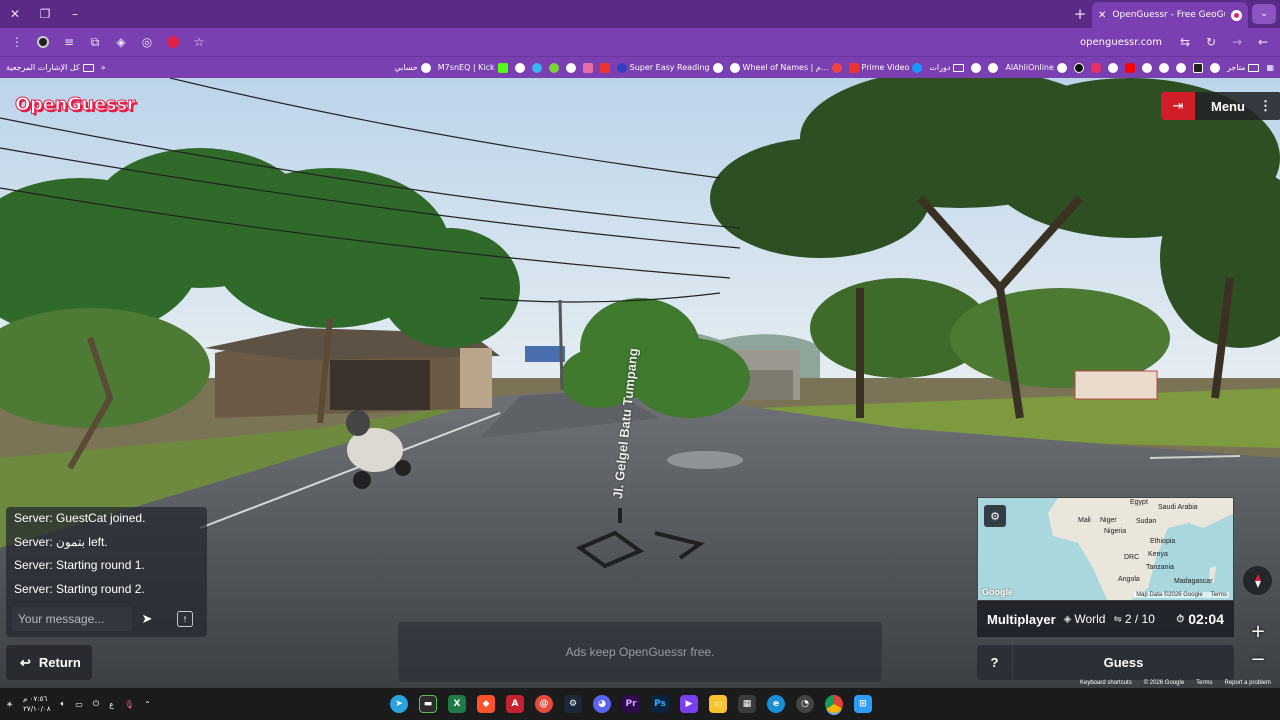 The width and height of the screenshot is (1280, 720). Describe the element at coordinates (129, 704) in the screenshot. I see `microphone-icon: 🎙︎` at that location.